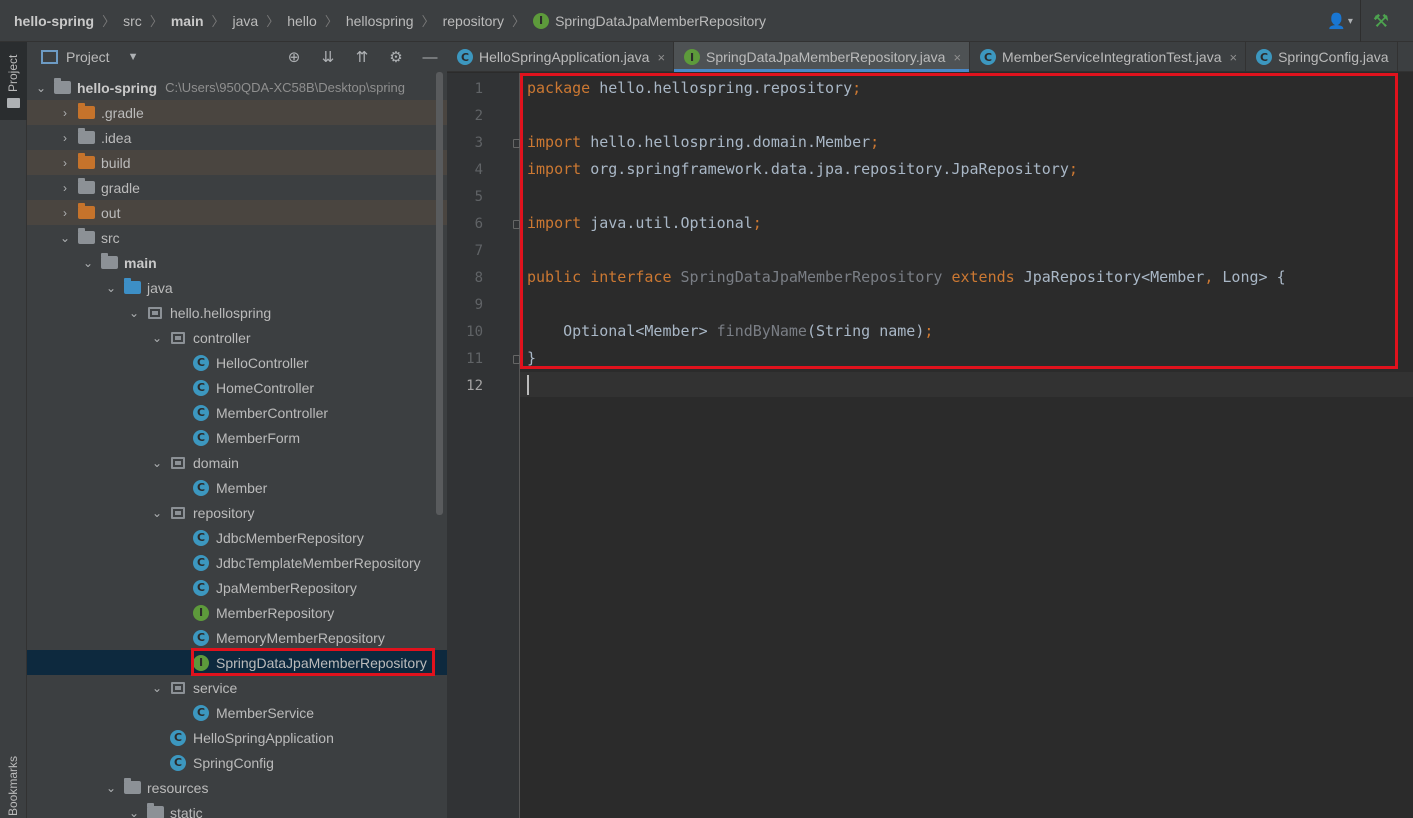 This screenshot has height=818, width=1413. Describe the element at coordinates (561, 57) in the screenshot. I see `tab-hellospringapplication: C HelloSpringApplication.java ×` at that location.